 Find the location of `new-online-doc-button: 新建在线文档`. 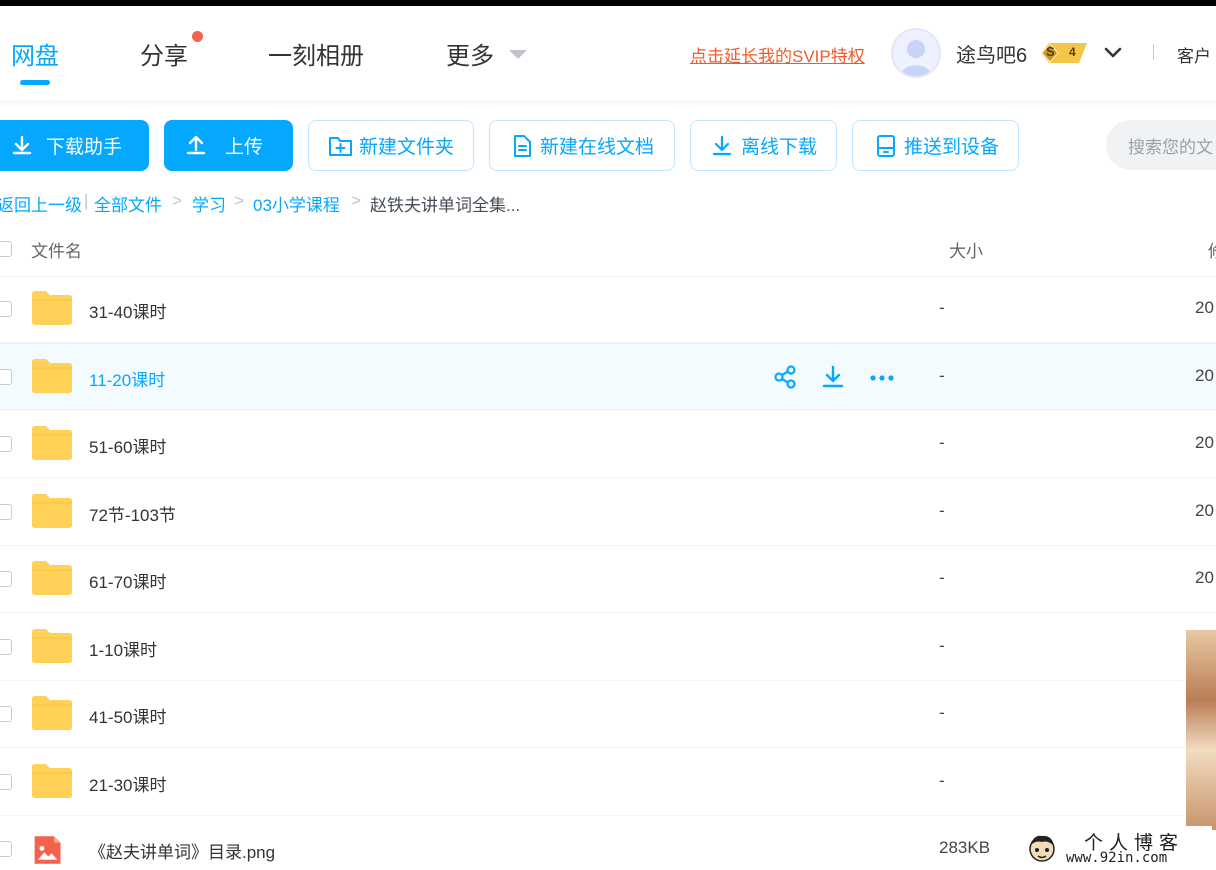

new-online-doc-button: 新建在线文档 is located at coordinates (582, 145).